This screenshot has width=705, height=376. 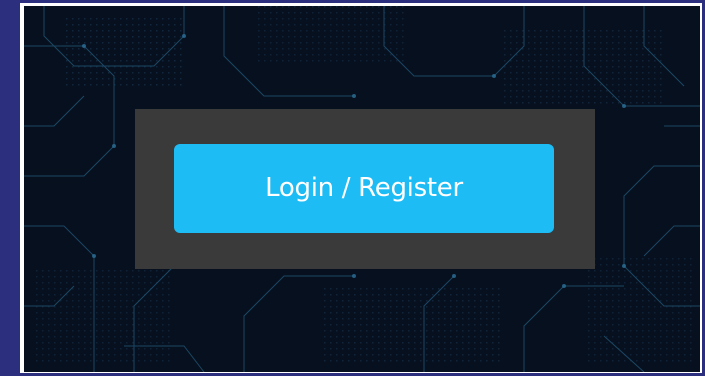 What do you see at coordinates (364, 188) in the screenshot?
I see `login-register-button: Login / Register` at bounding box center [364, 188].